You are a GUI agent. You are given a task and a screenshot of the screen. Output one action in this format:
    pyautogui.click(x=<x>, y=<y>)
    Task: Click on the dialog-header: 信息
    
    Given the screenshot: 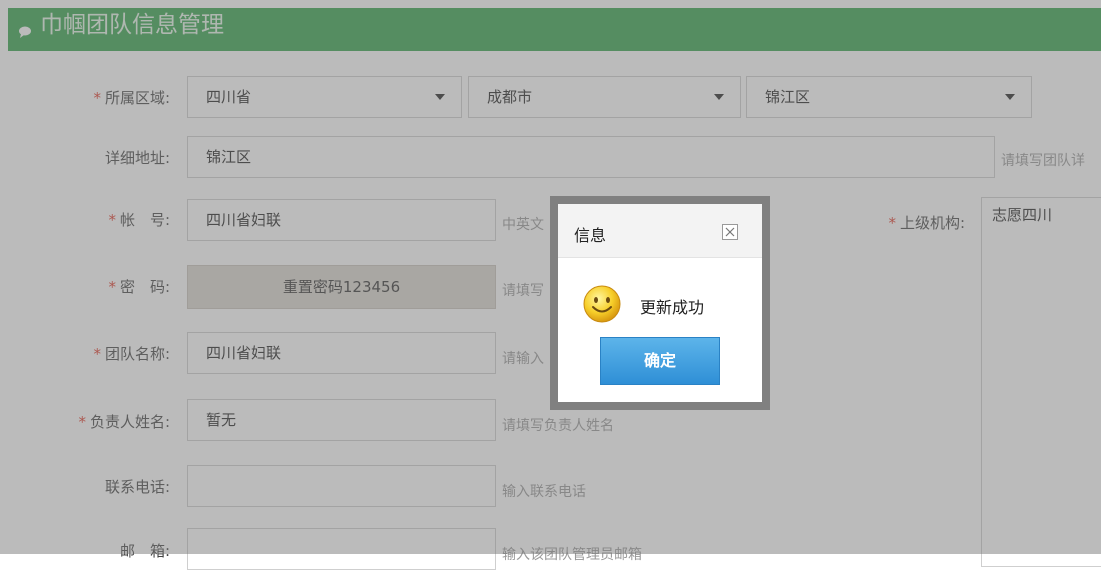 What is the action you would take?
    pyautogui.click(x=660, y=231)
    